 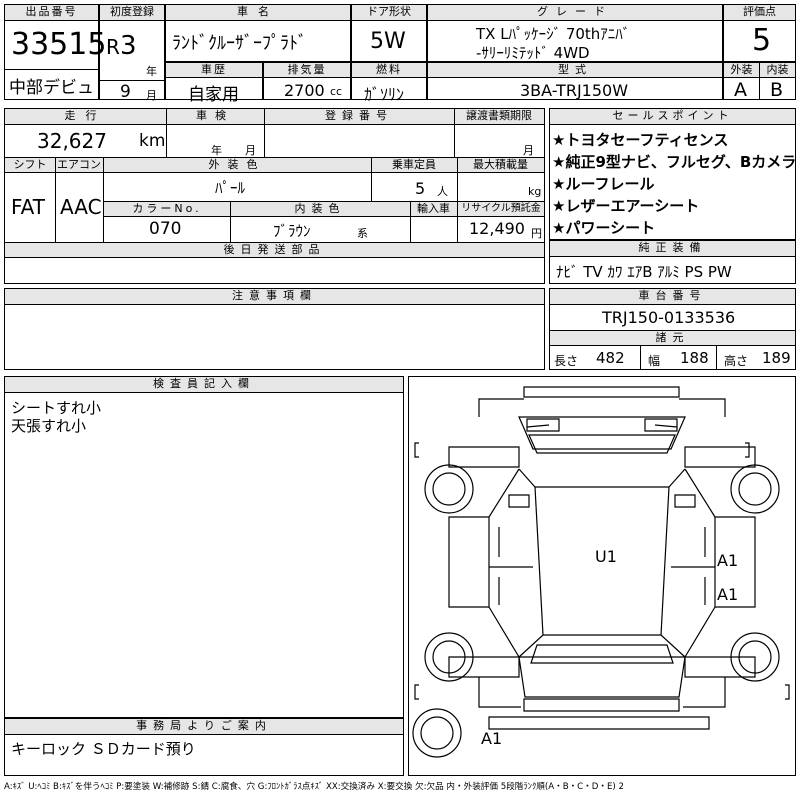 I want to click on door-type: 5W, so click(x=388, y=41).